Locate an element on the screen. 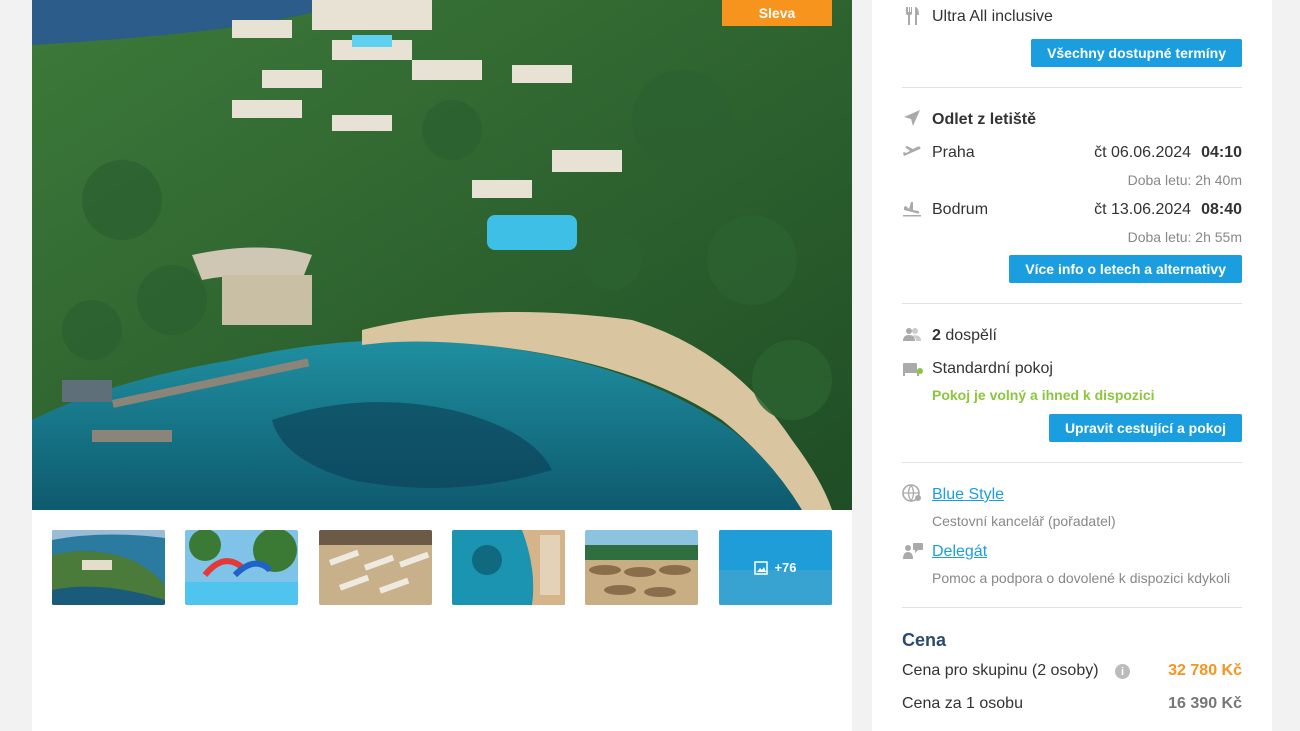 Image resolution: width=1300 pixels, height=731 pixels. board-type: Ultra All inclusive is located at coordinates (992, 16).